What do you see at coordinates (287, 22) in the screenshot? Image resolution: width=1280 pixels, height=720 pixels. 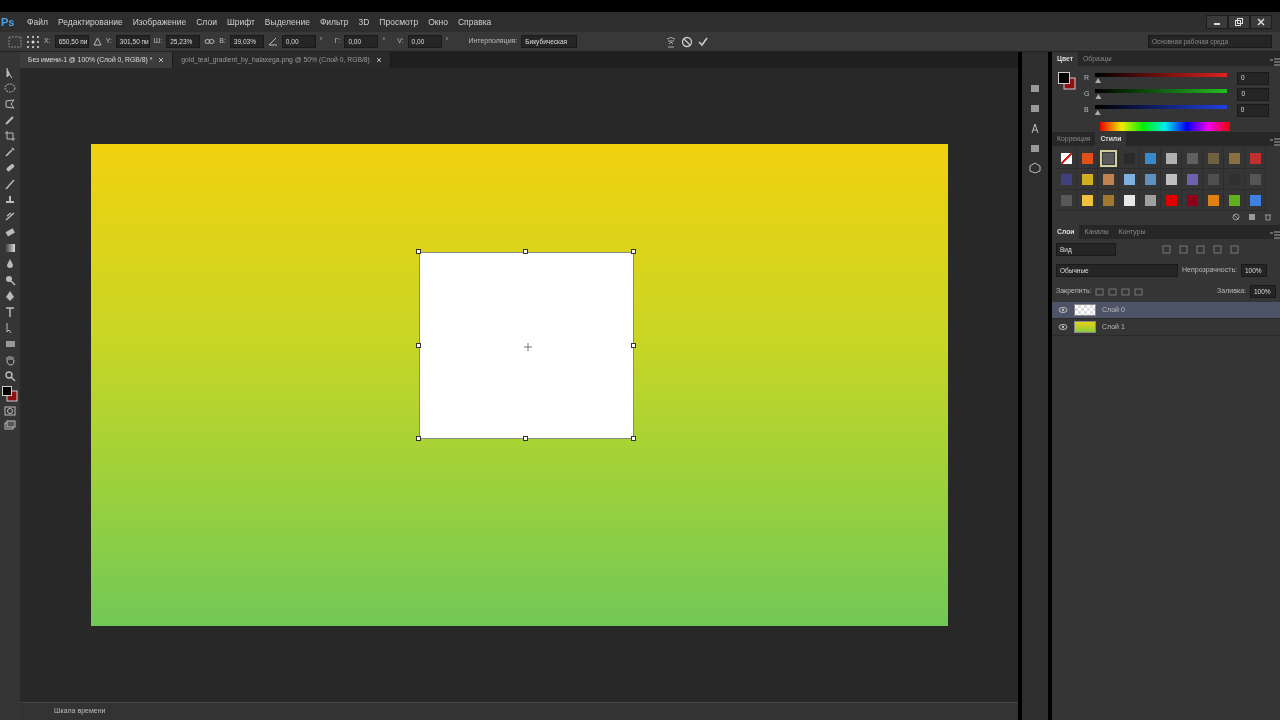 I see `menu-item: Выделение` at bounding box center [287, 22].